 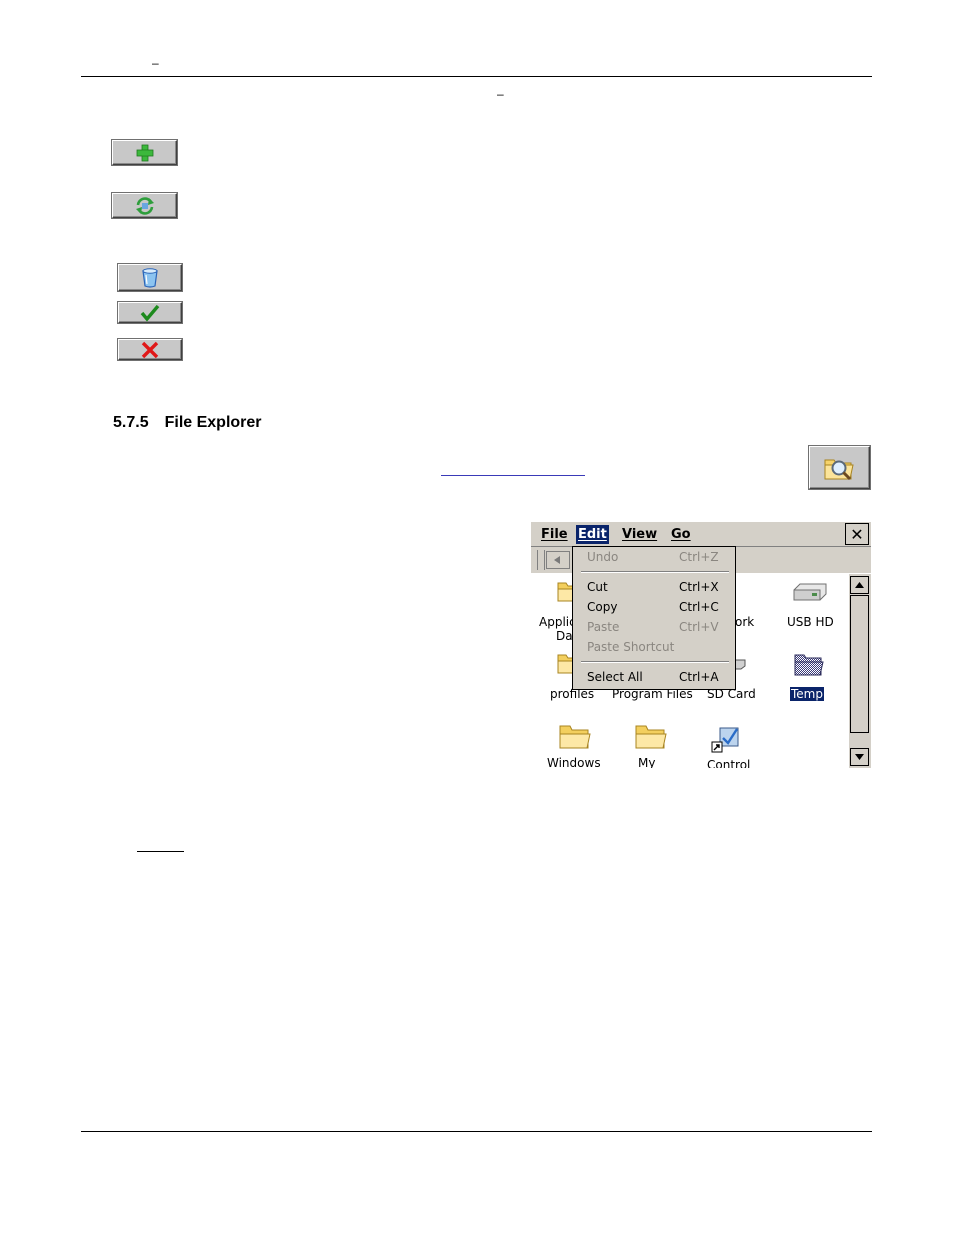 I want to click on menu-item-select-all: Select All Ctrl+A, so click(x=657, y=677).